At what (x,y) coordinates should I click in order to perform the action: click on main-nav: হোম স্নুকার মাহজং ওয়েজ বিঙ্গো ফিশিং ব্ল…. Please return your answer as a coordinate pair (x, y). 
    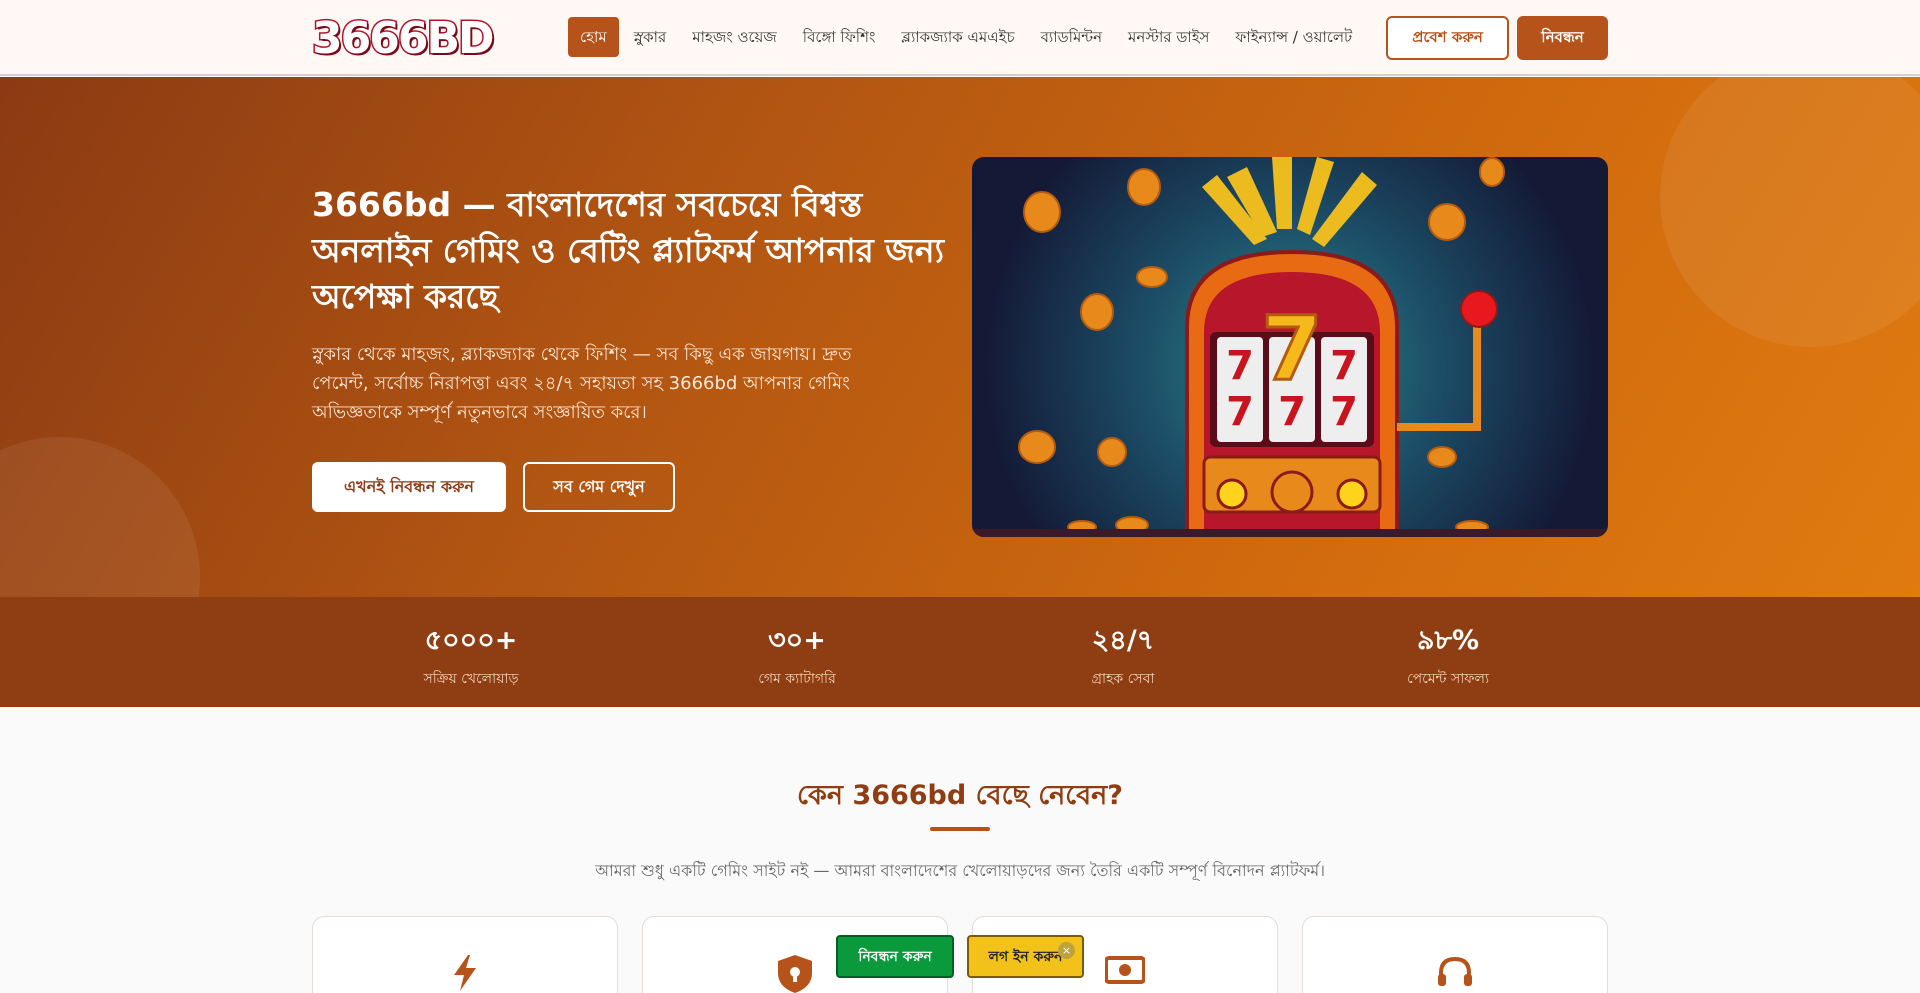
    Looking at the image, I should click on (966, 37).